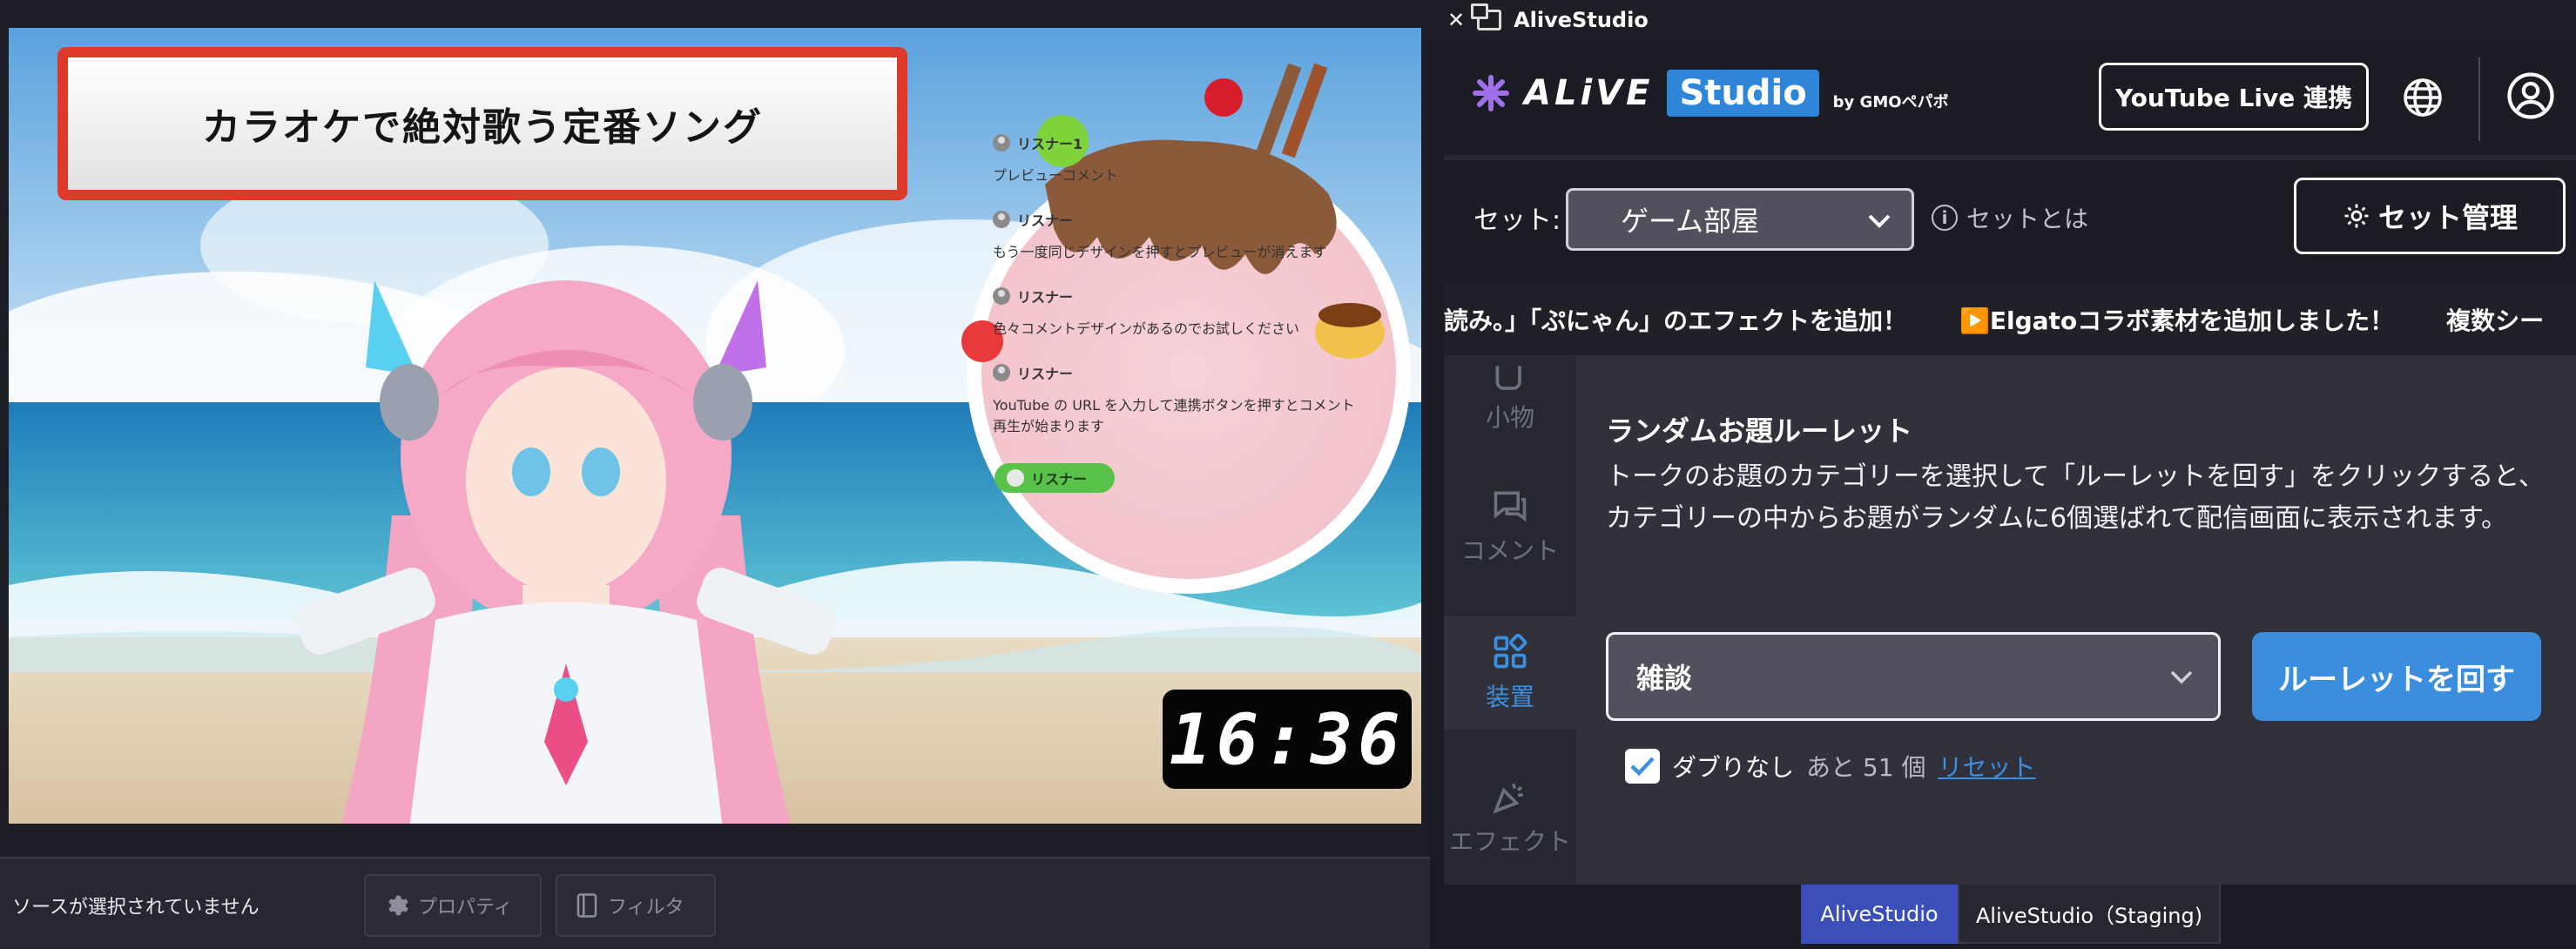 Image resolution: width=2576 pixels, height=949 pixels. Describe the element at coordinates (1510, 396) in the screenshot. I see `sidebar-item-props: 小物` at that location.